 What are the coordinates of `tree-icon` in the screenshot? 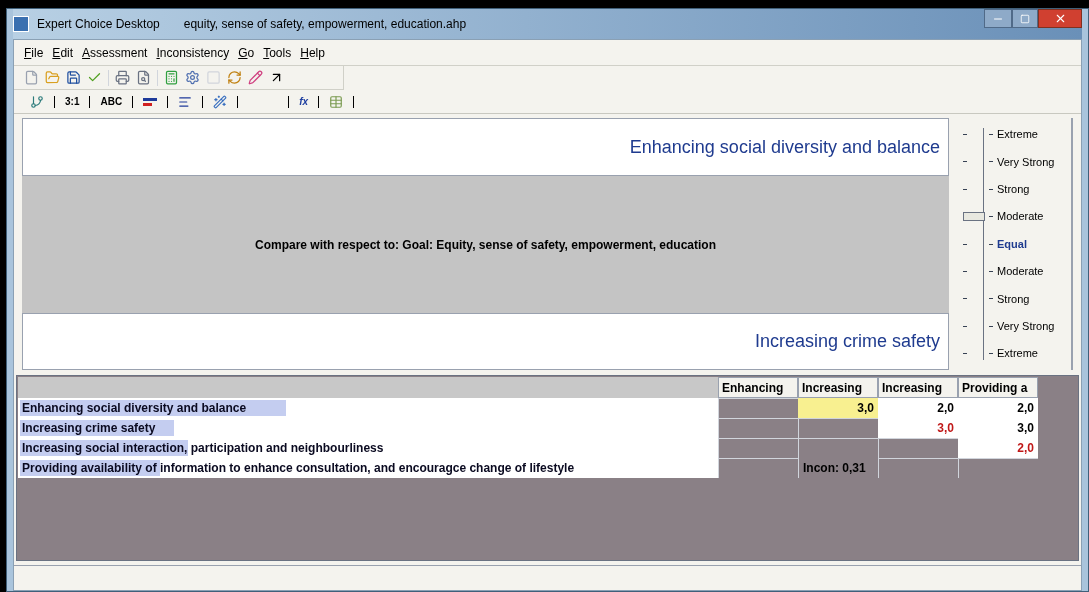 It's located at (37, 101).